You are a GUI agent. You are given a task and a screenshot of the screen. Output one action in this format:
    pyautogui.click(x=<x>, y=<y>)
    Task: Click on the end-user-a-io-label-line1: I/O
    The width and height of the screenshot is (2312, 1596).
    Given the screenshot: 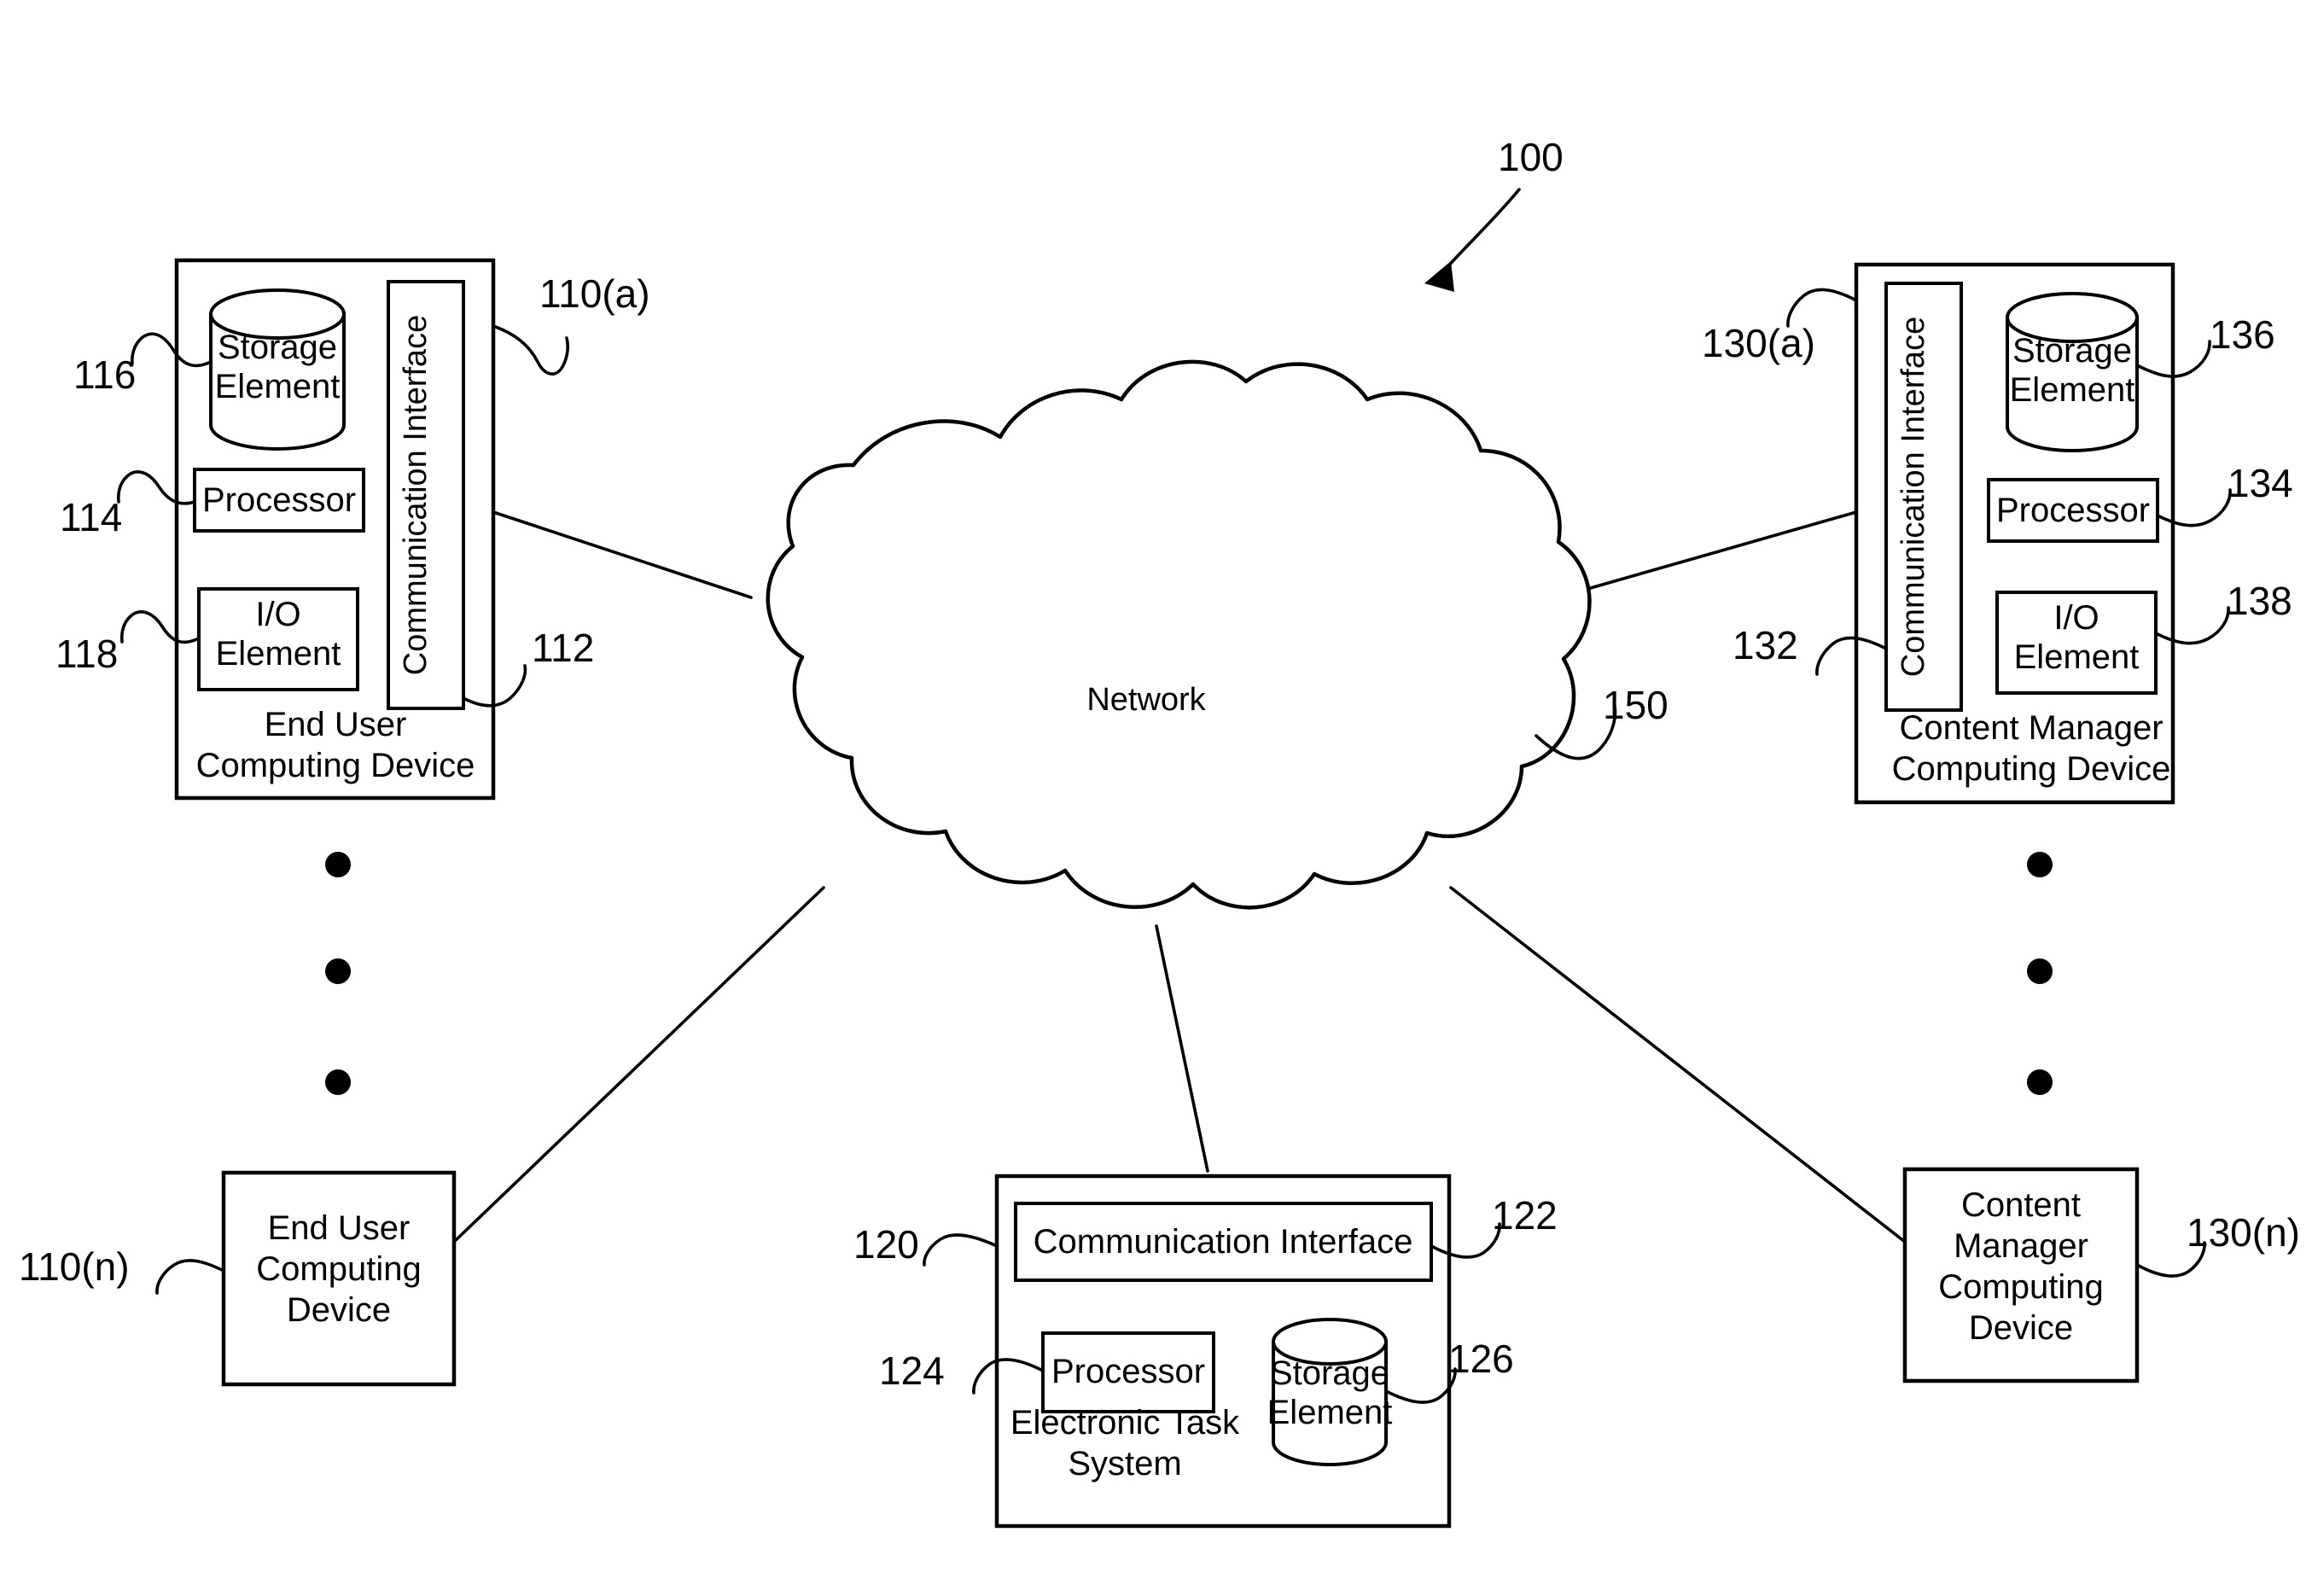 What is the action you would take?
    pyautogui.click(x=277, y=614)
    